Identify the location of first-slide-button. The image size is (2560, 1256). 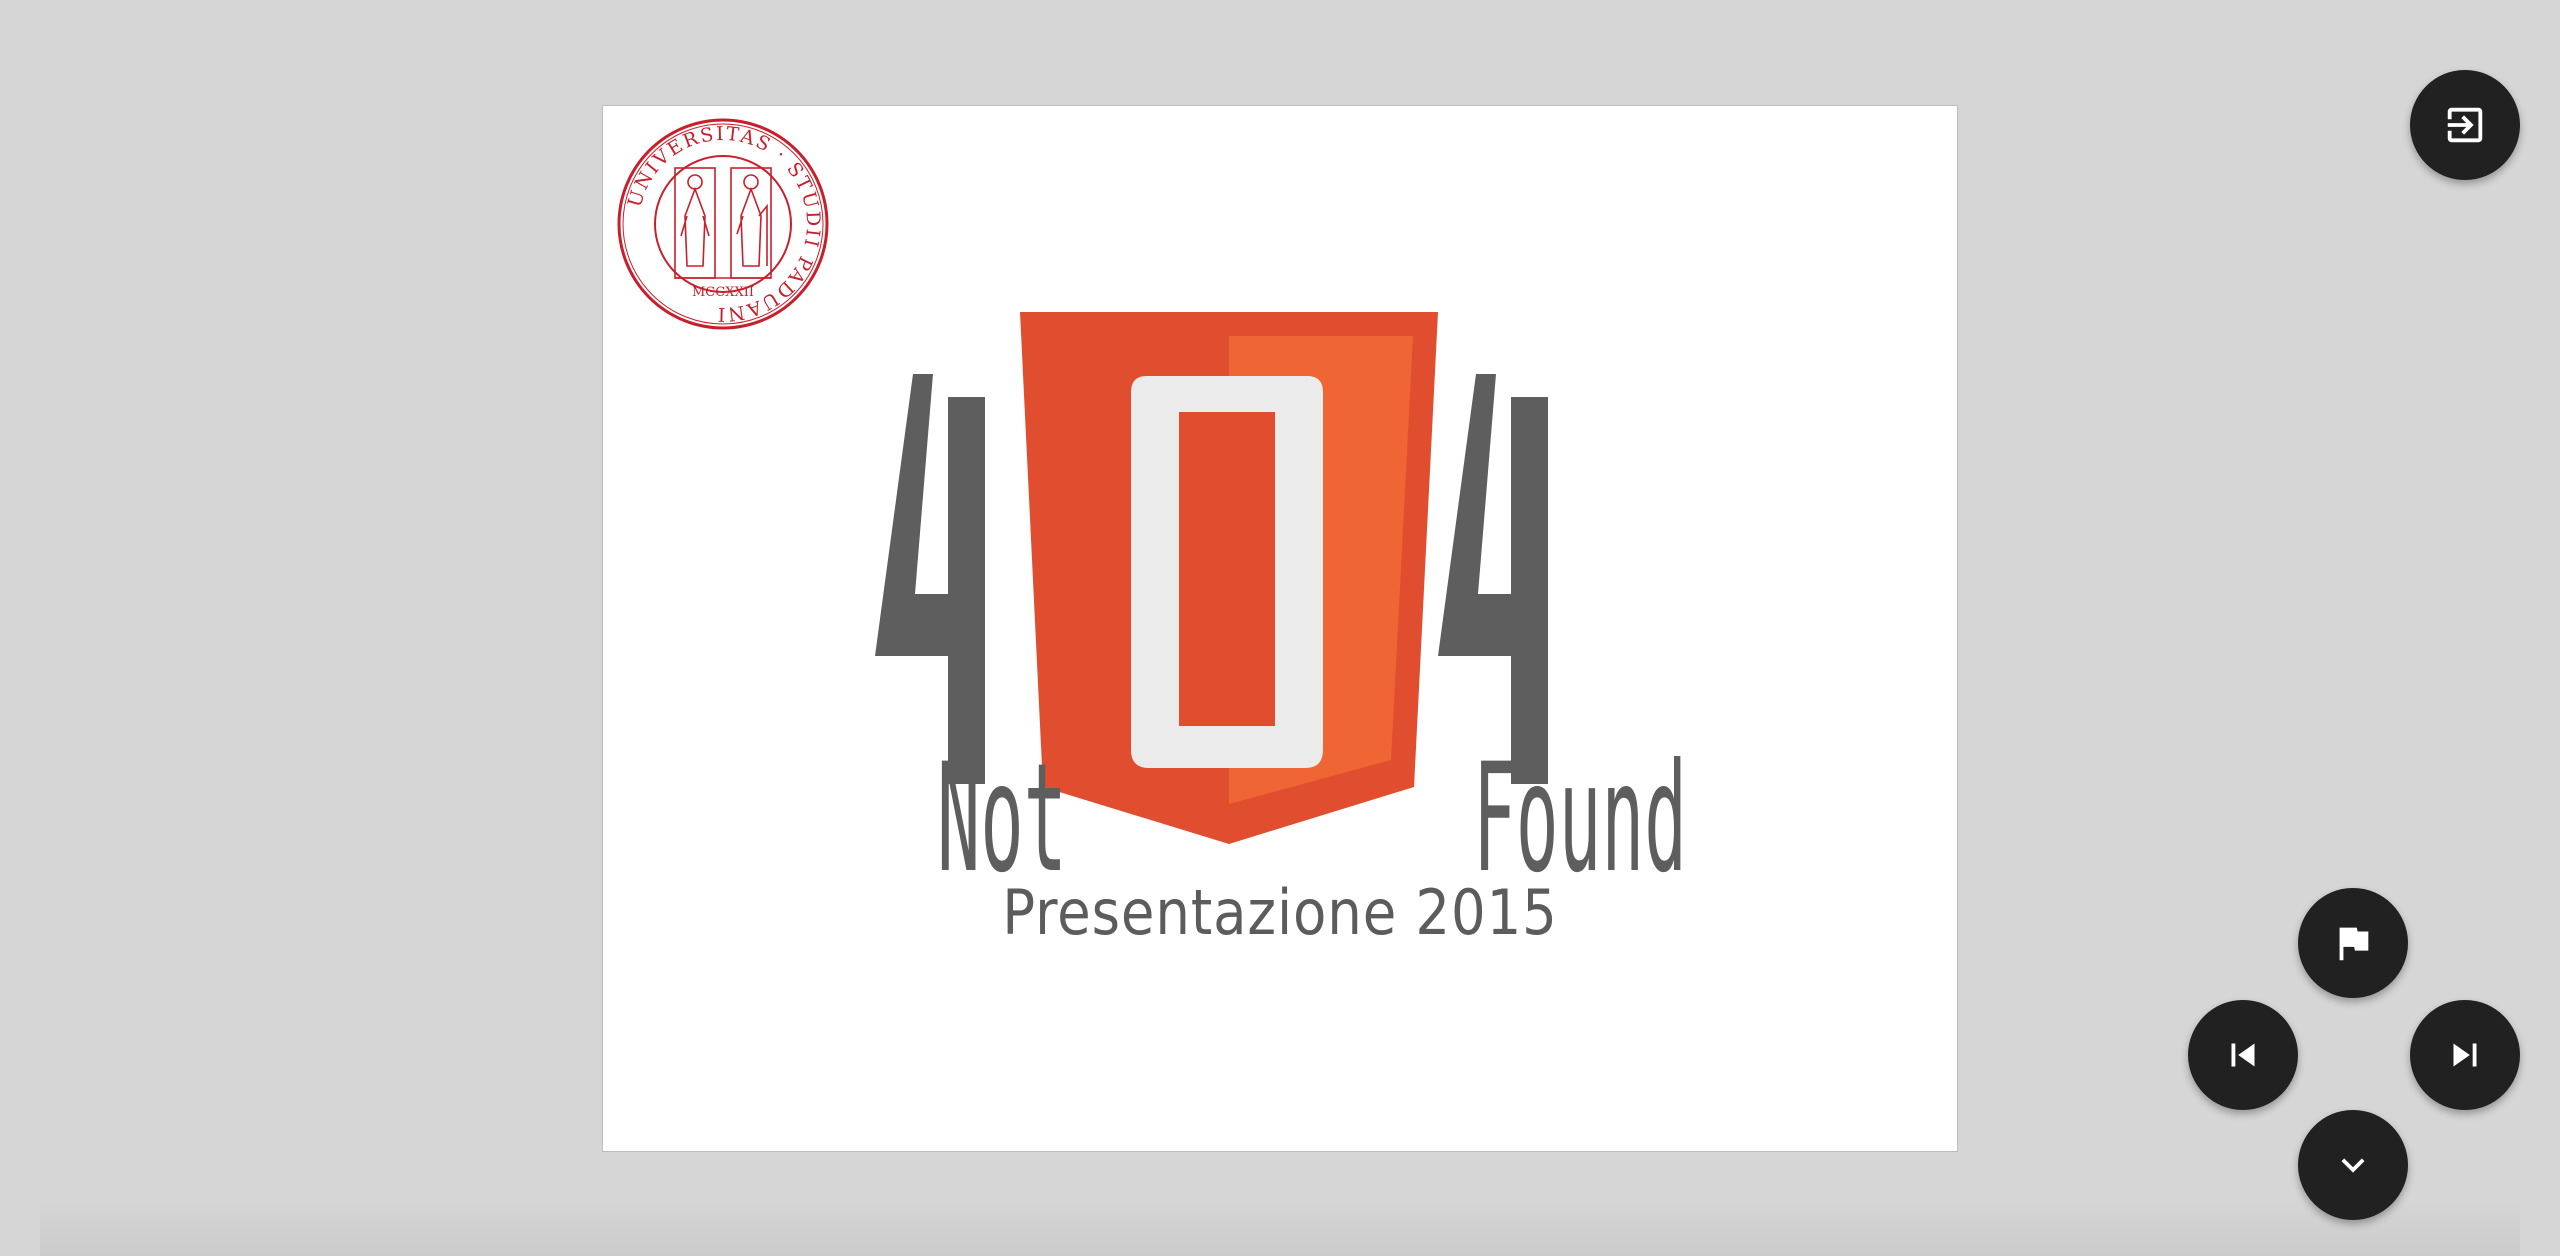
(2353, 943).